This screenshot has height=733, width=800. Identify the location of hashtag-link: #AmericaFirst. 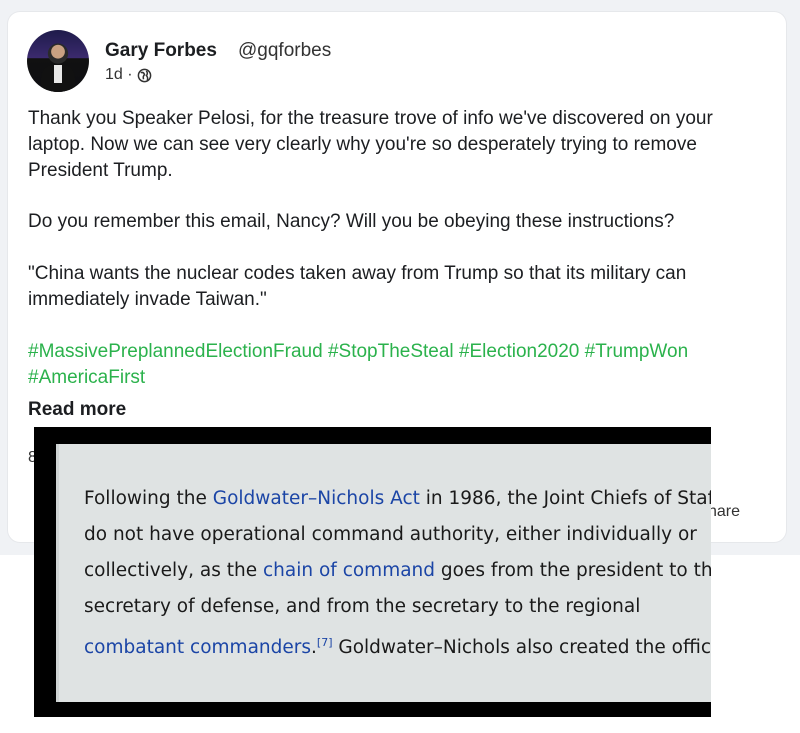
(86, 377).